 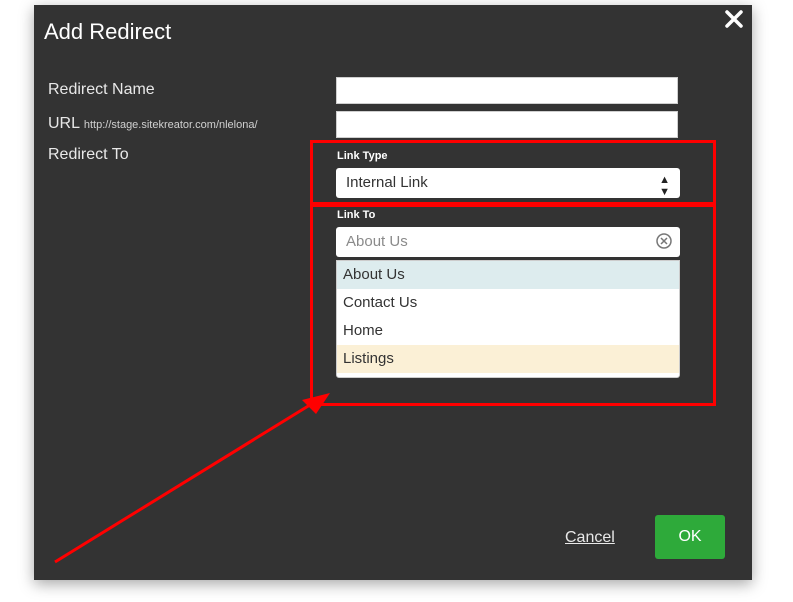 What do you see at coordinates (192, 478) in the screenshot?
I see `annotation-arrow-icon` at bounding box center [192, 478].